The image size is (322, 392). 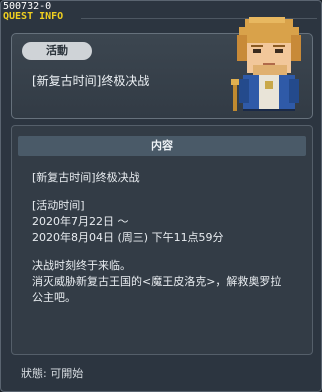 I want to click on content-title: [新复古时间]终极决战, so click(x=86, y=177).